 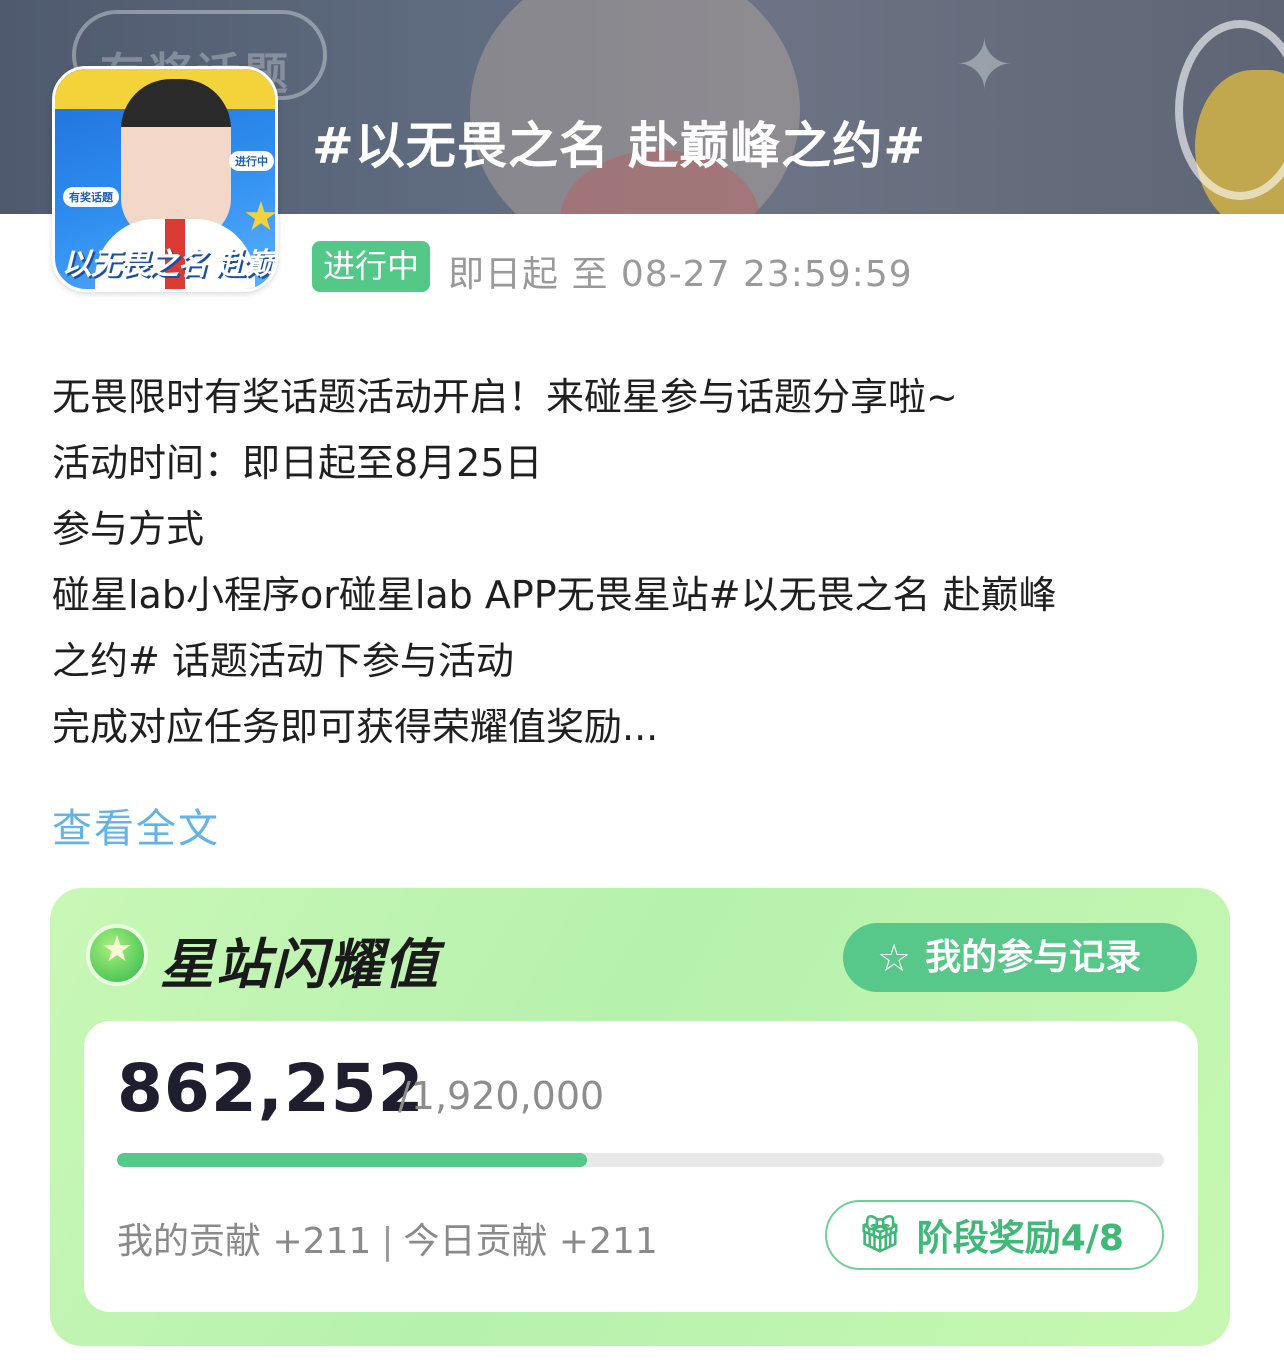 I want to click on my-participation-record-button: ☆ 我的参与记录, so click(x=1020, y=957).